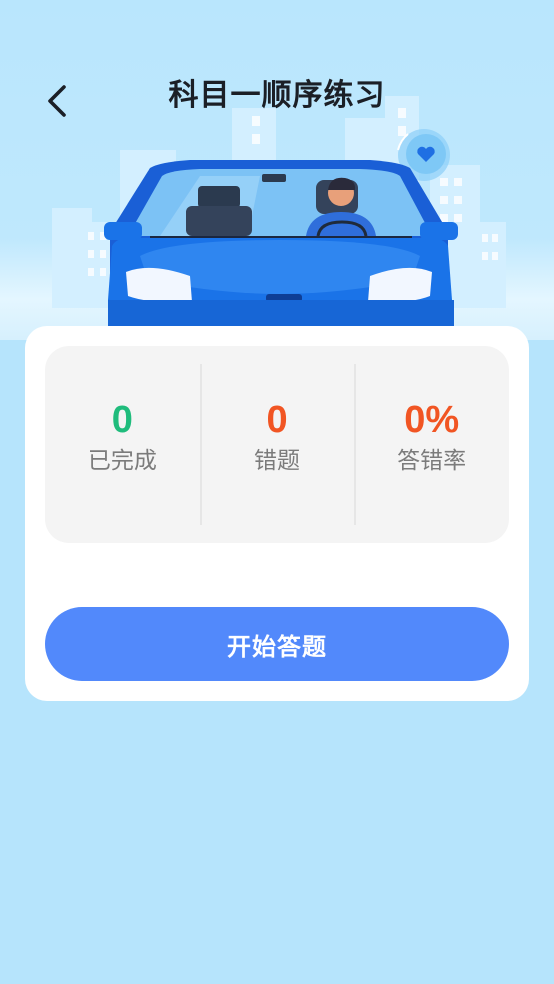 The width and height of the screenshot is (554, 984). Describe the element at coordinates (122, 444) in the screenshot. I see `stat-completed: 0 已完成` at that location.